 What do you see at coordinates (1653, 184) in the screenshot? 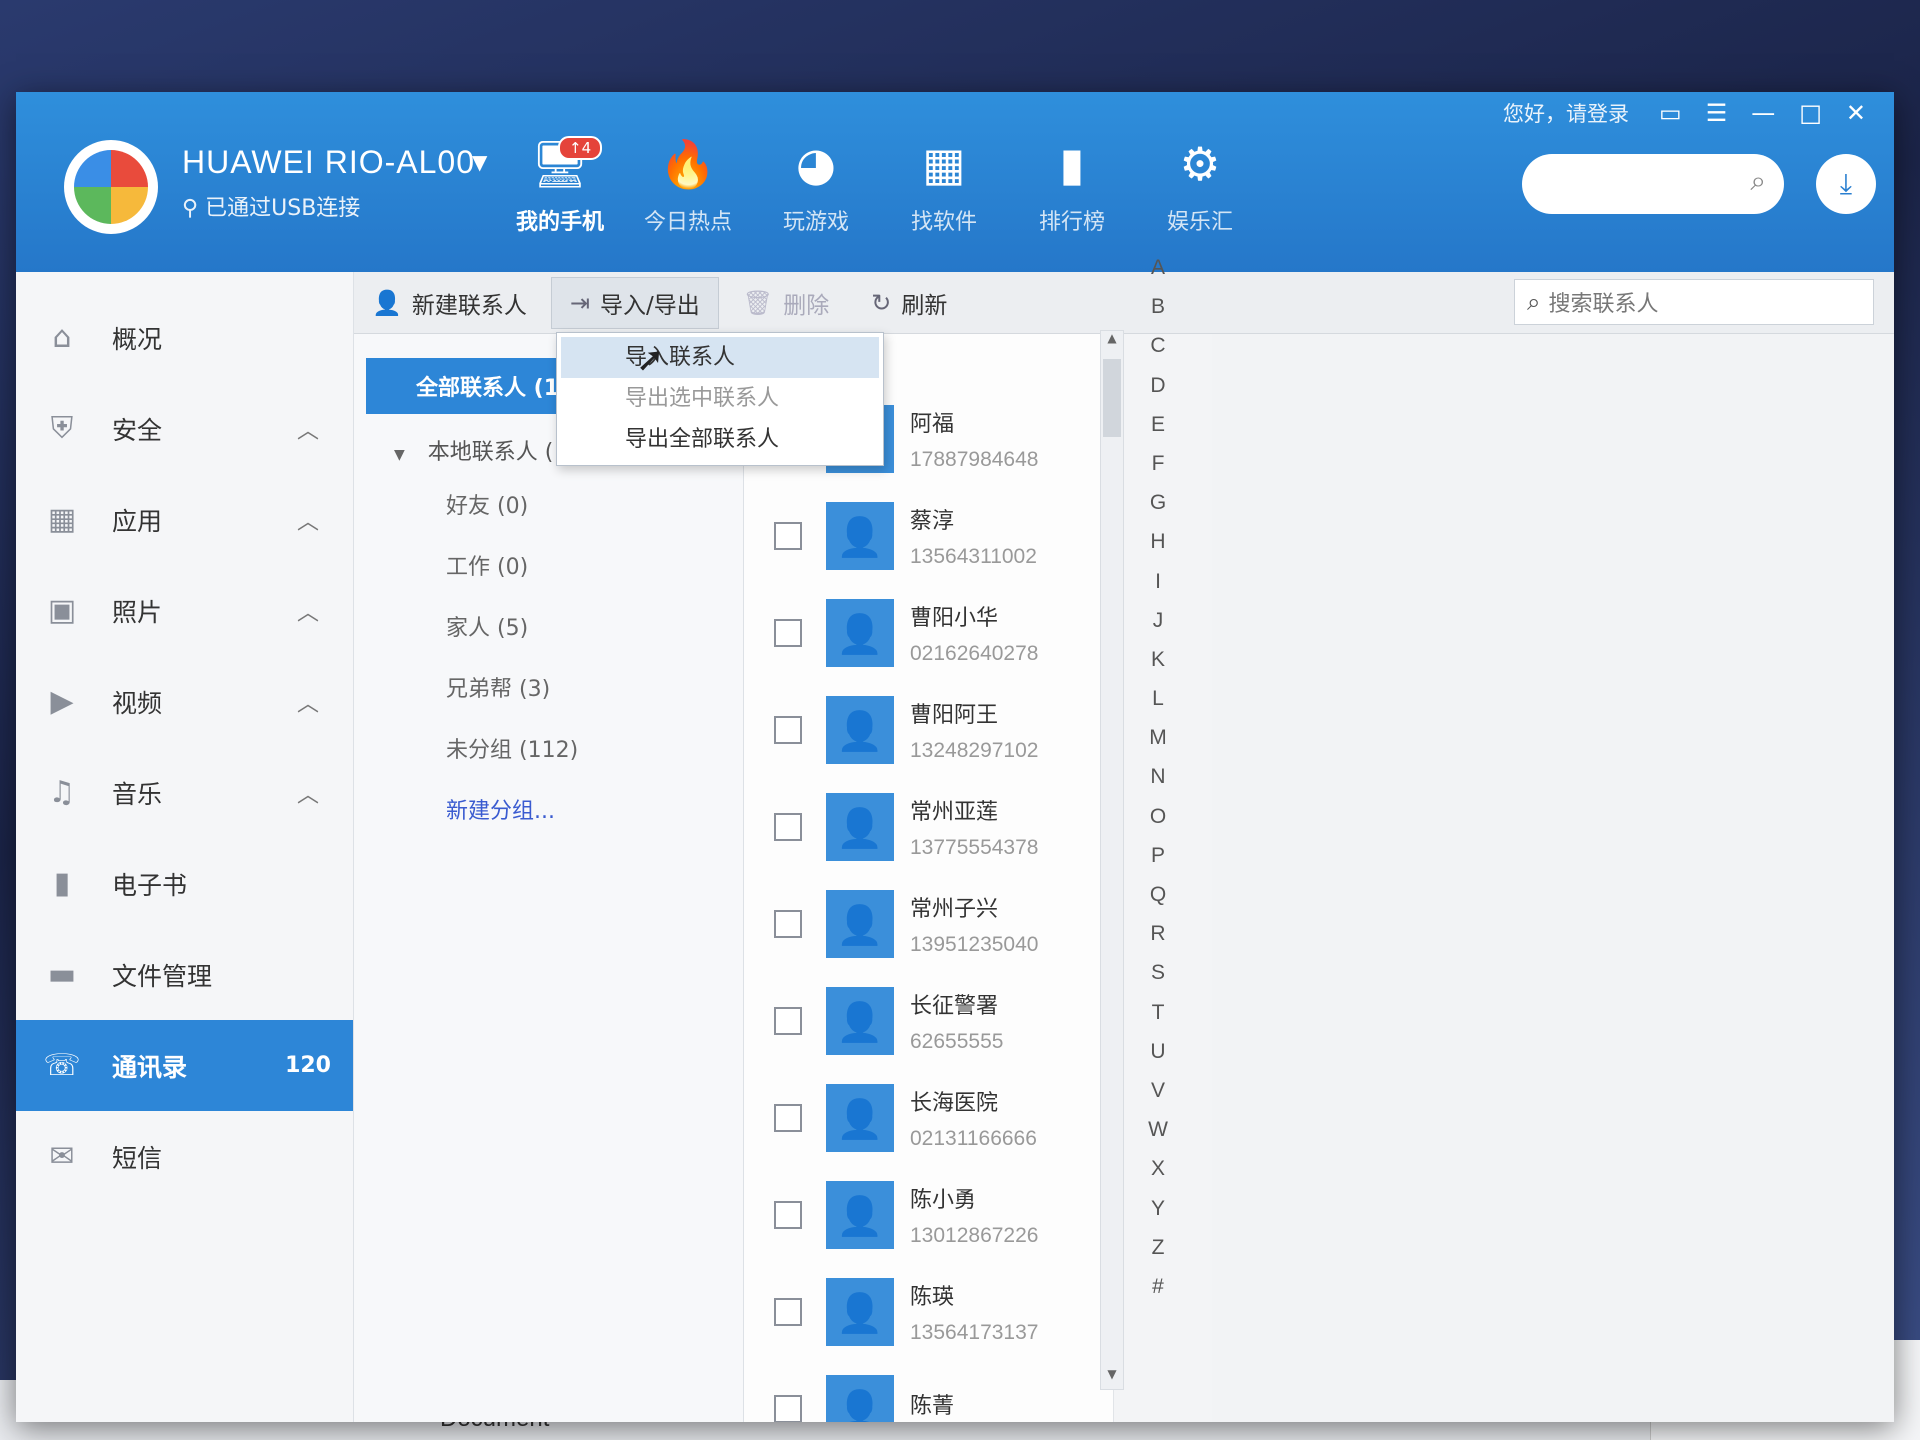
I see `global-search-input: ⌕` at bounding box center [1653, 184].